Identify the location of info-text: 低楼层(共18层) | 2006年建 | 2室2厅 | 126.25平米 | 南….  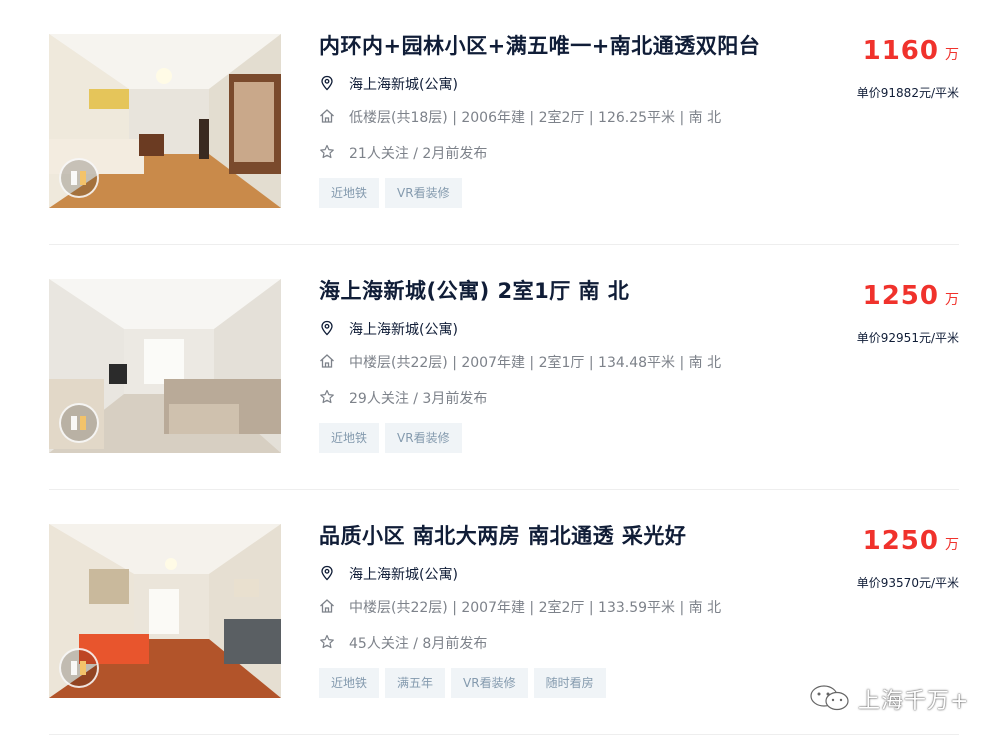
(535, 118).